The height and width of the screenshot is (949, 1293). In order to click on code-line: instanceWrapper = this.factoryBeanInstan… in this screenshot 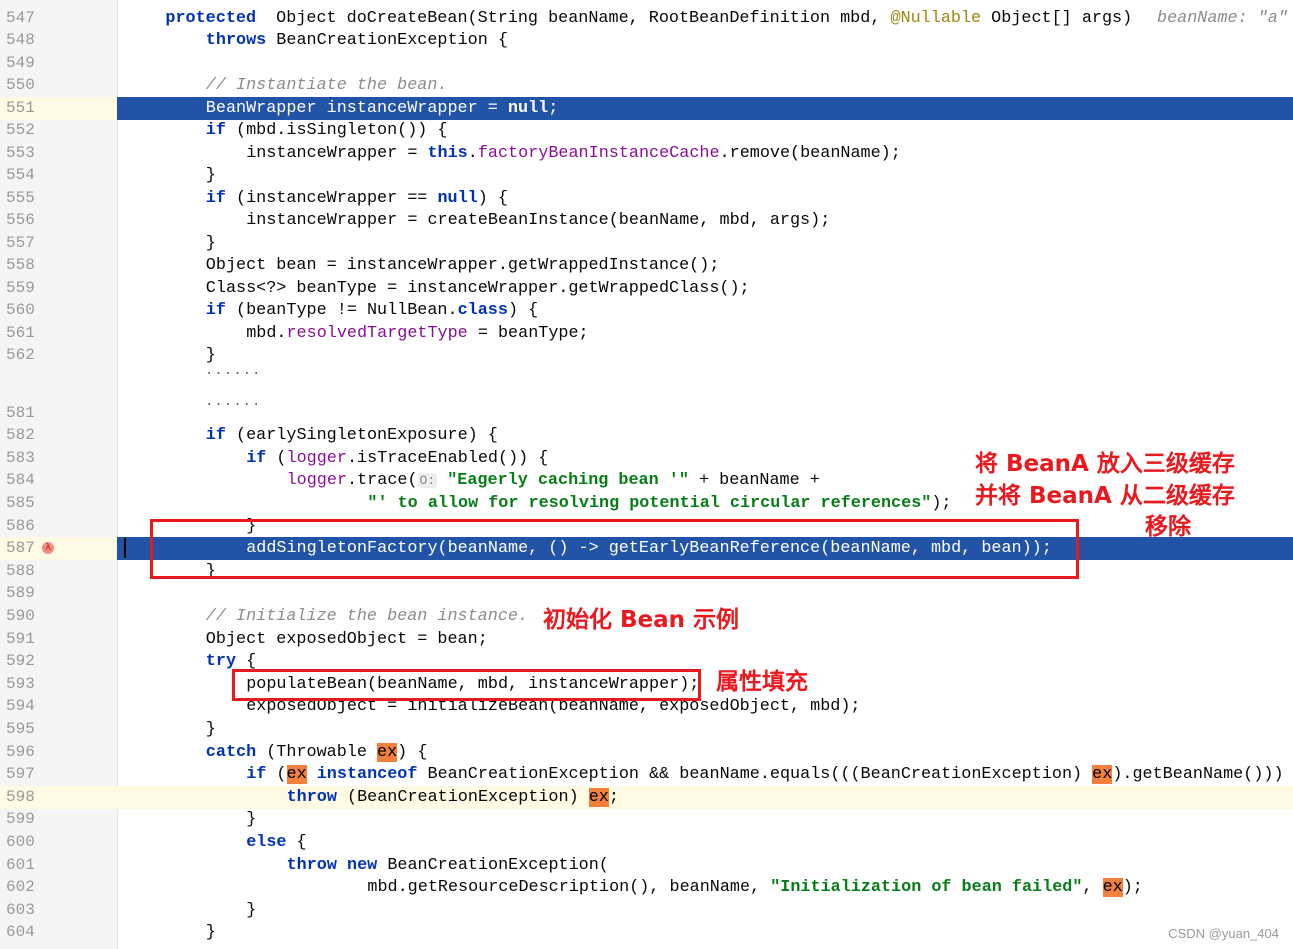, I will do `click(573, 153)`.